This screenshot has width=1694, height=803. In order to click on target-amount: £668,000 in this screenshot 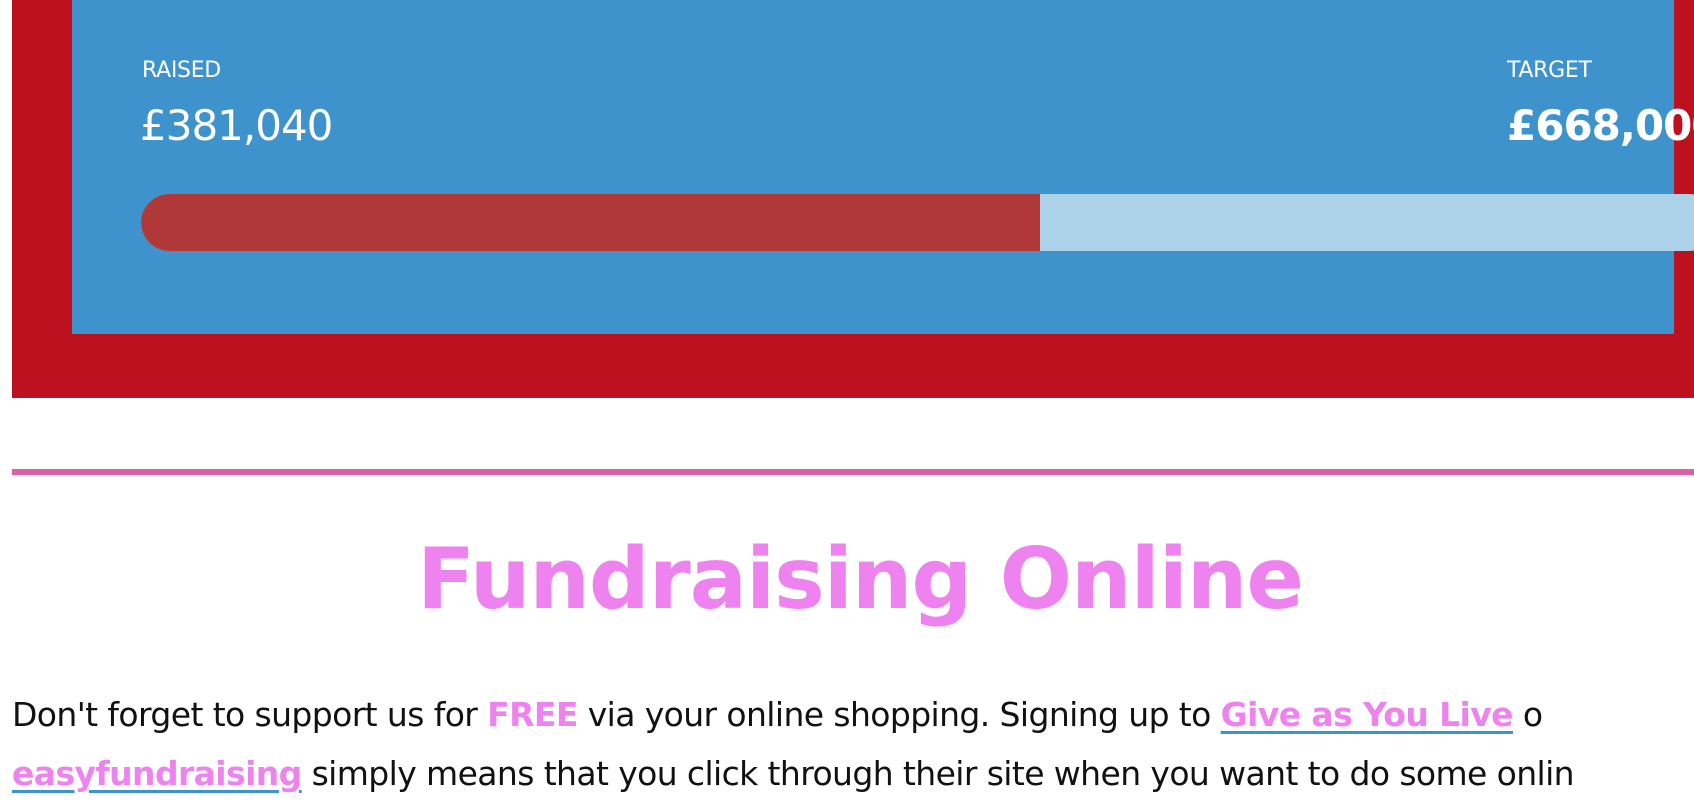, I will do `click(1600, 125)`.